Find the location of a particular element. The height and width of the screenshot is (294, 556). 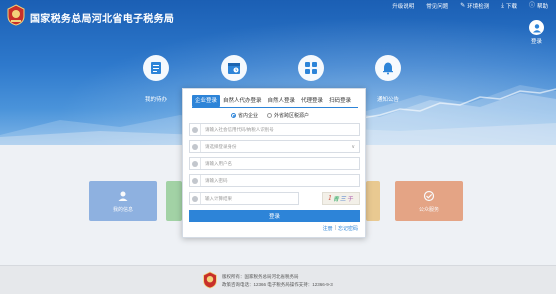

hero-notice: 通知公告 is located at coordinates (388, 79).